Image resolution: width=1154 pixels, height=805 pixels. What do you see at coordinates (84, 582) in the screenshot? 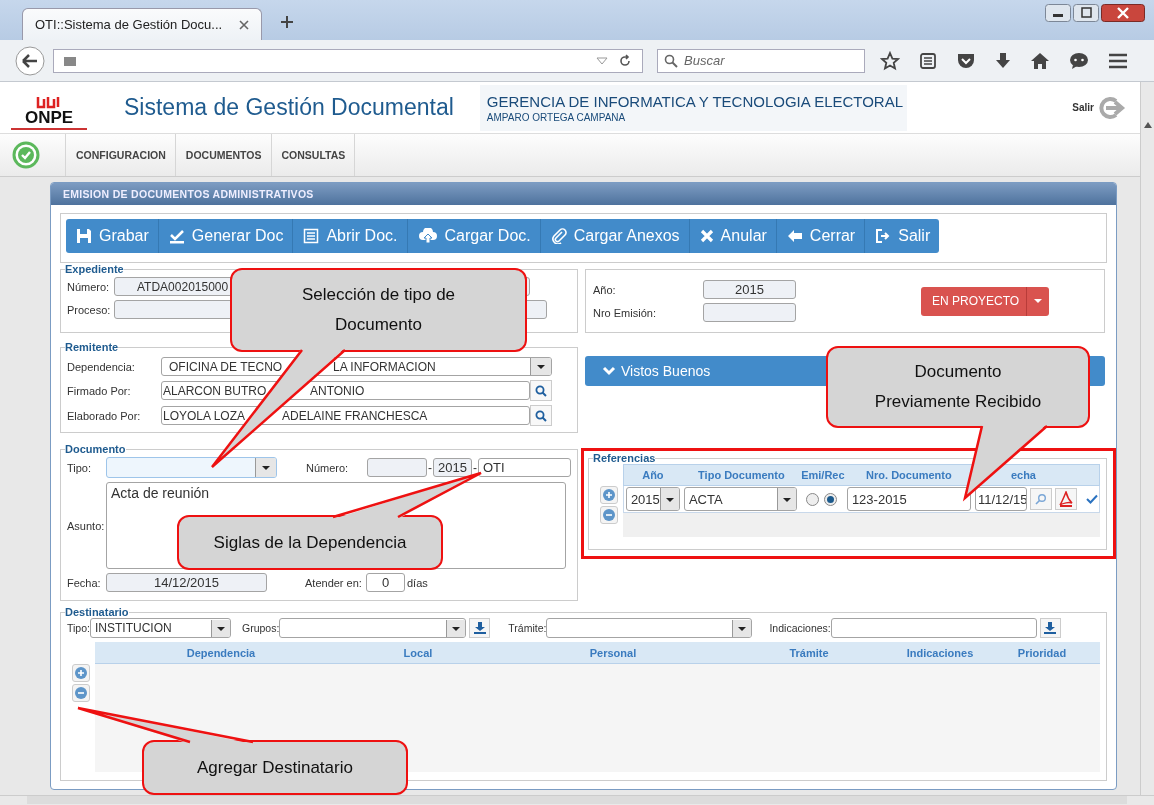
I see `field-label: Fecha:` at bounding box center [84, 582].